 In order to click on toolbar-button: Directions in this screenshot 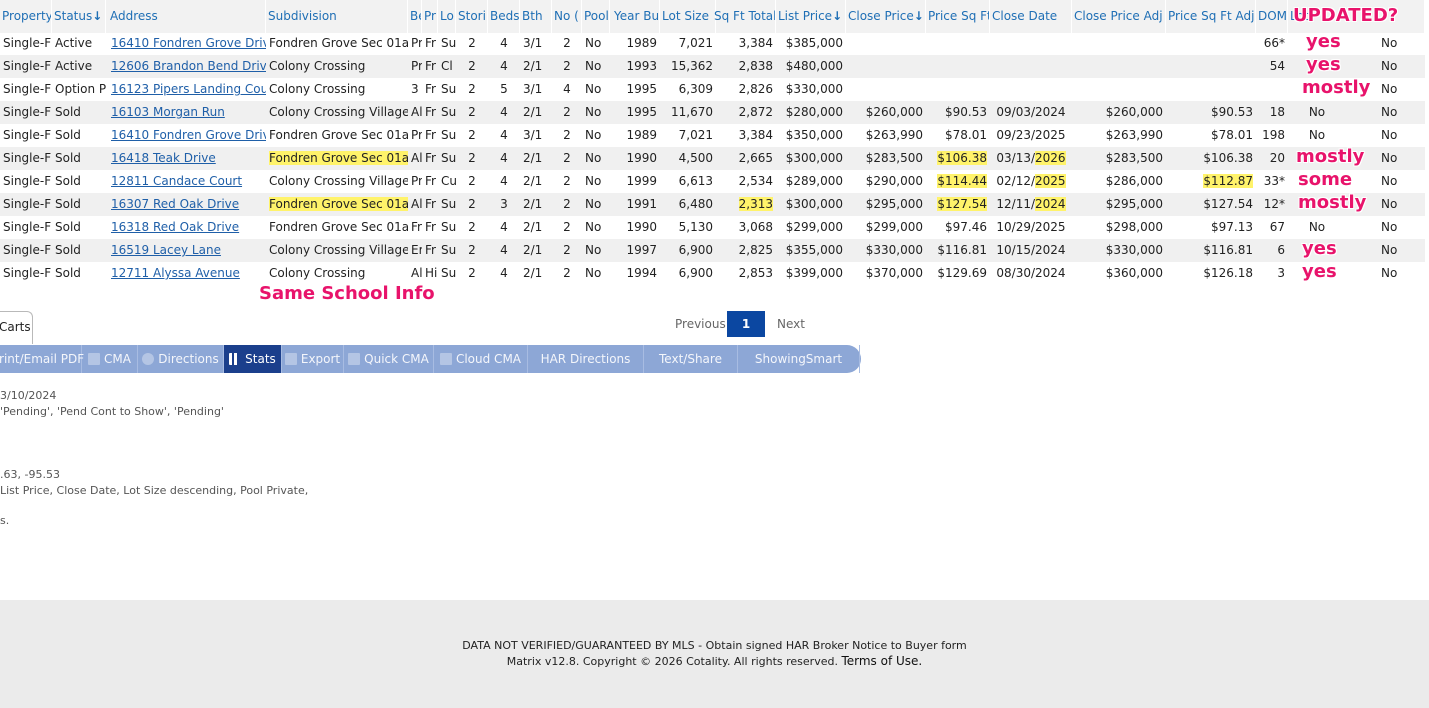, I will do `click(181, 359)`.